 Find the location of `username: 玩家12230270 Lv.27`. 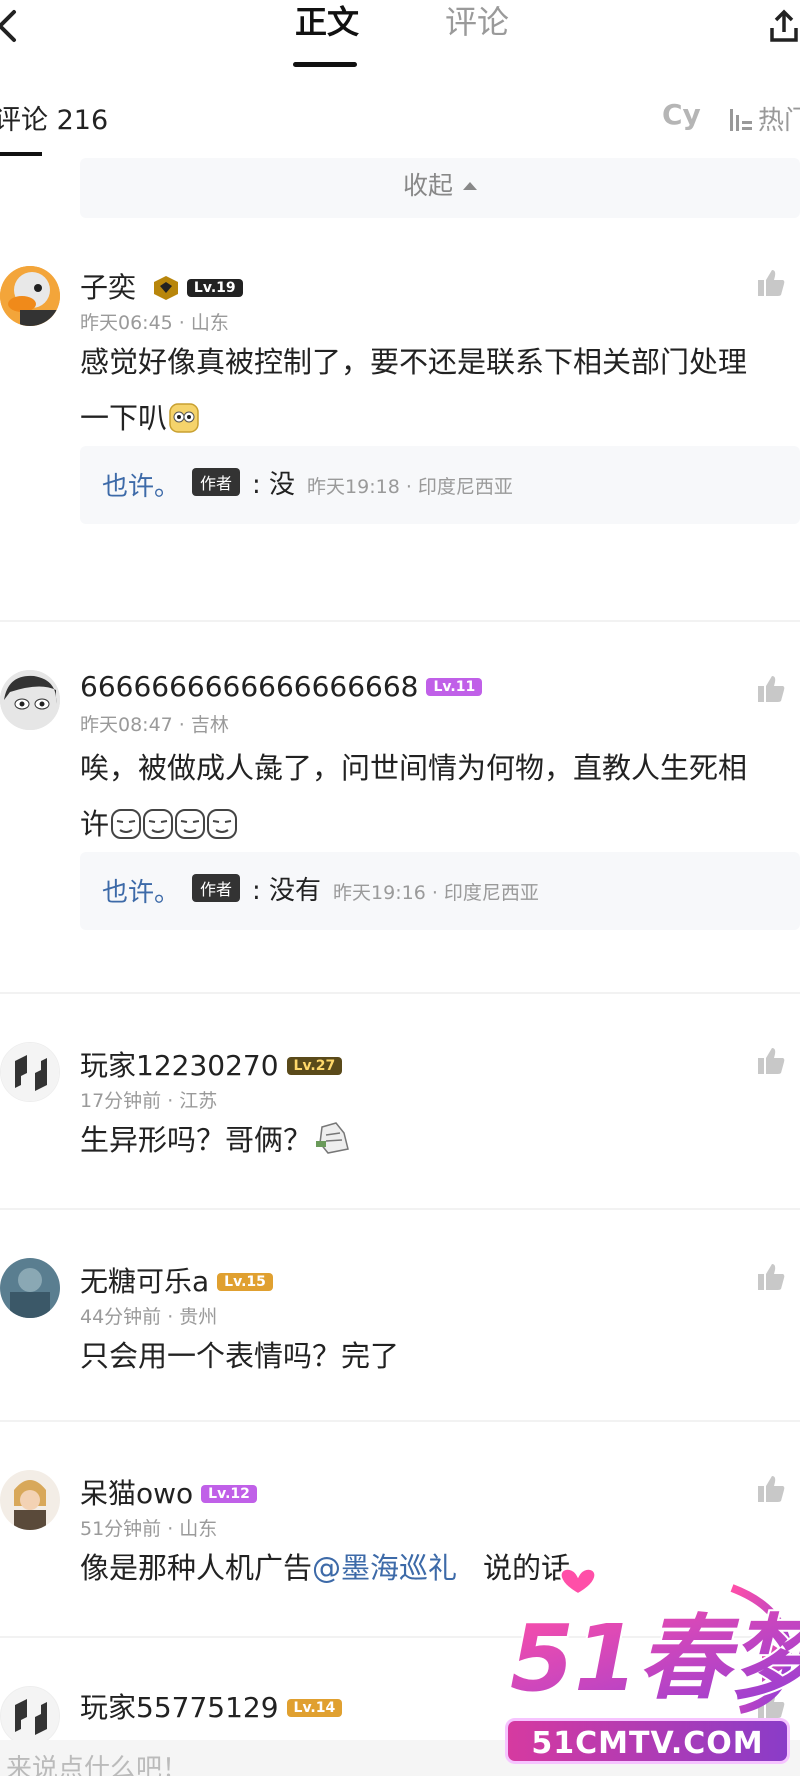

username: 玩家12230270 Lv.27 is located at coordinates (211, 1064).